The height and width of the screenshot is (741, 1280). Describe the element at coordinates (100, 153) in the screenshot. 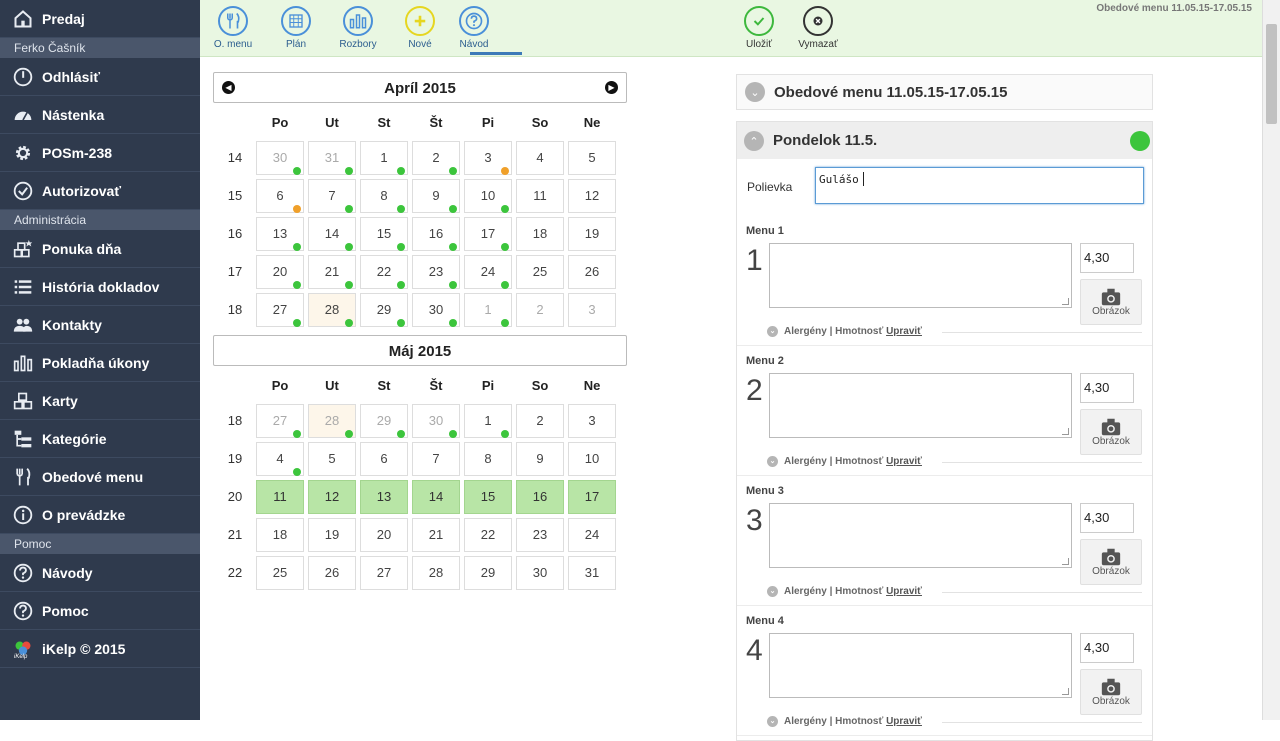

I see `sidebar-item: POSm-238` at that location.